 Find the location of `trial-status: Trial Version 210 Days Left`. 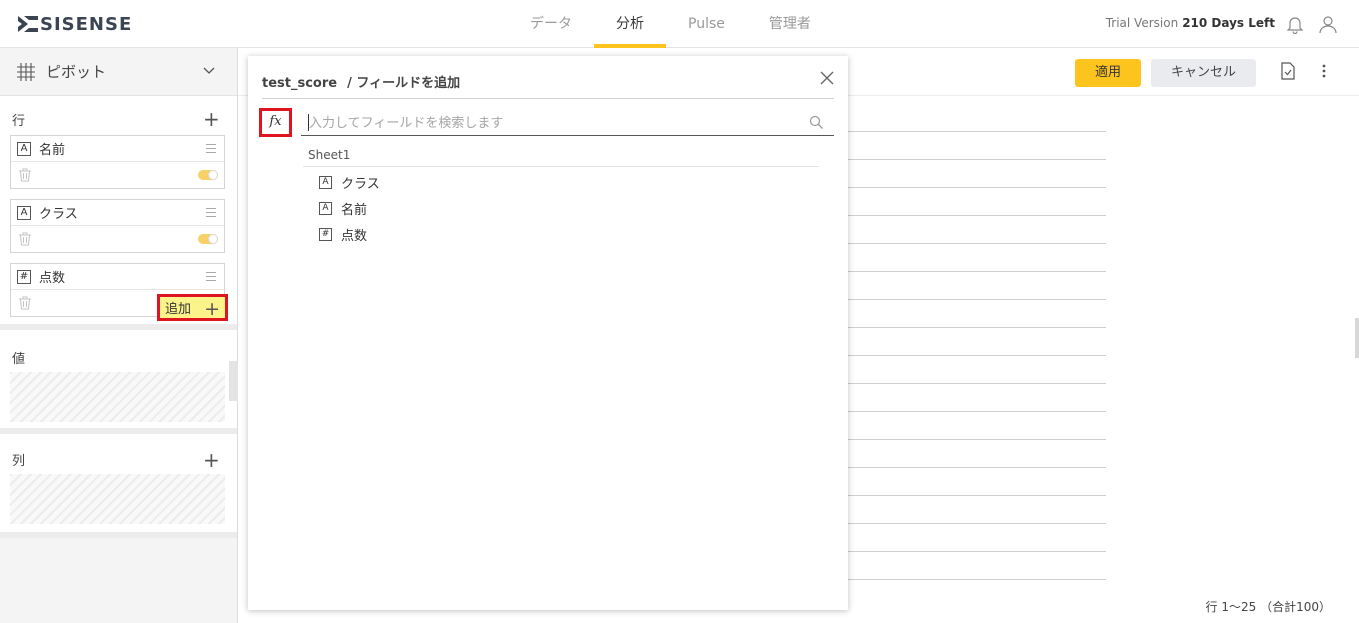

trial-status: Trial Version 210 Days Left is located at coordinates (1190, 23).